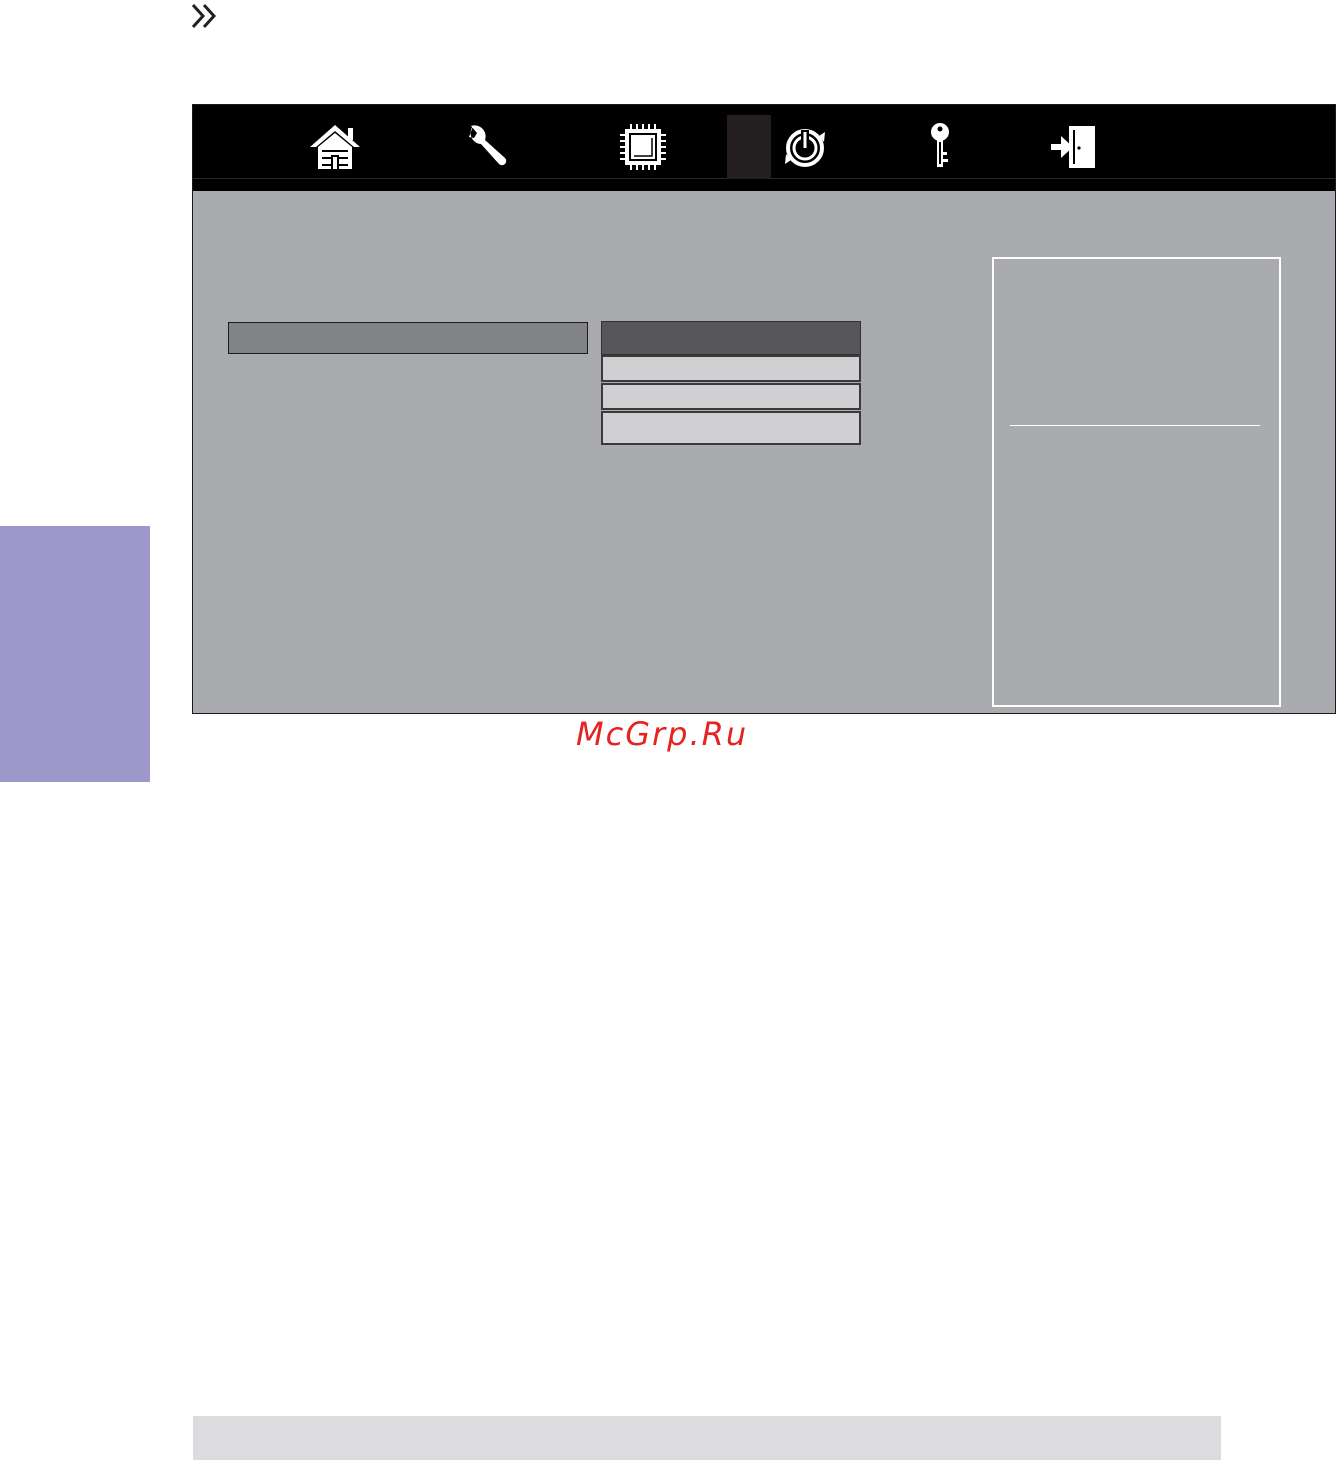 The width and height of the screenshot is (1338, 1460). Describe the element at coordinates (1136, 482) in the screenshot. I see `help-panel` at that location.